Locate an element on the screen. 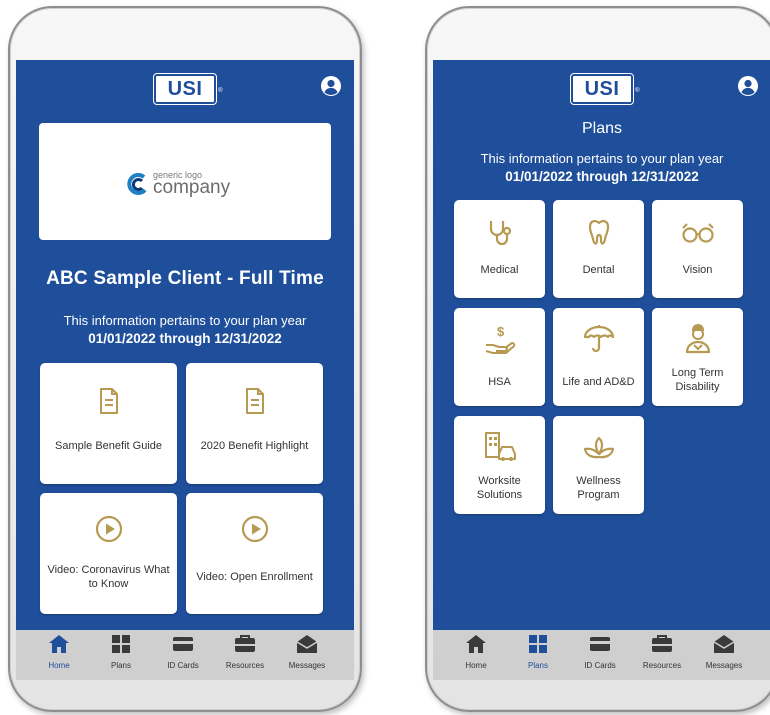  tile-label: Worksite Solutions is located at coordinates (499, 488).